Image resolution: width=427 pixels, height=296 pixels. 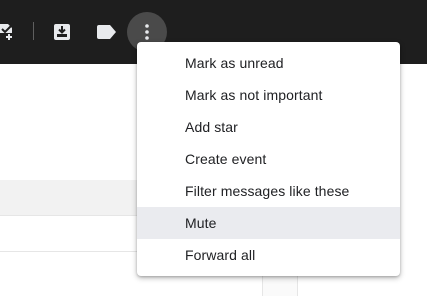 What do you see at coordinates (268, 255) in the screenshot?
I see `menu-item-forward-all: Forward all` at bounding box center [268, 255].